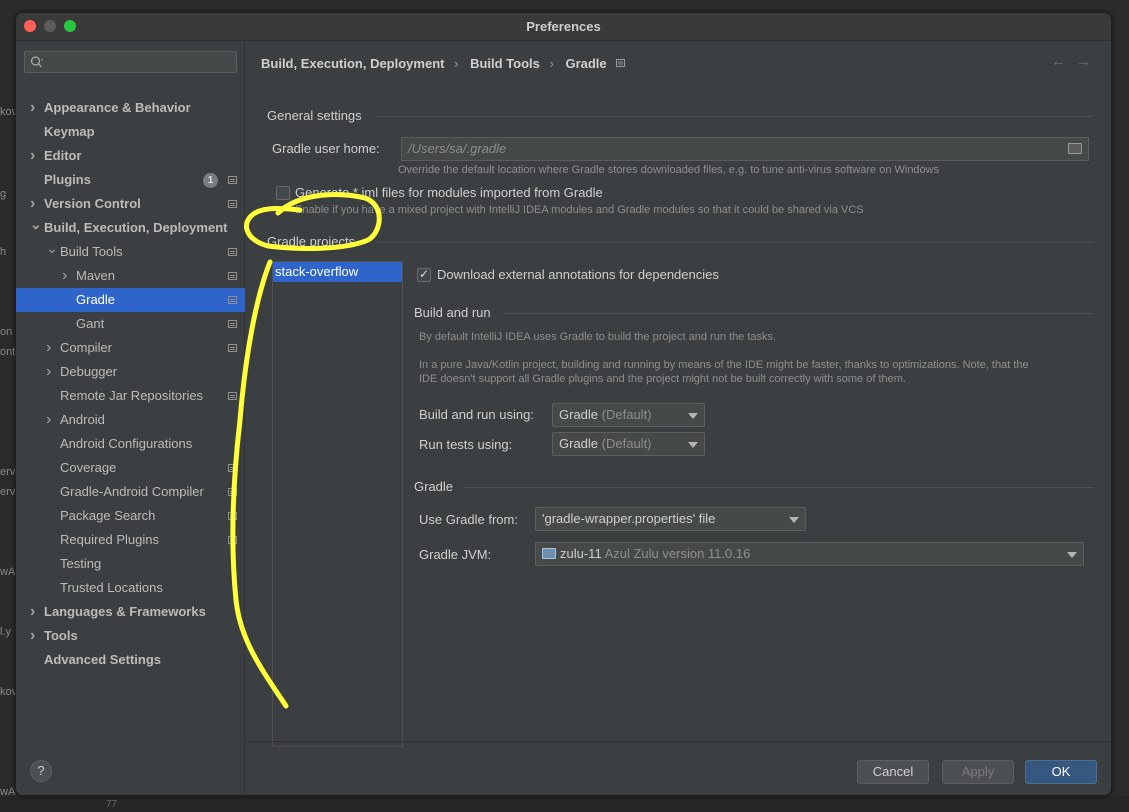  I want to click on sidebar-item-label: Debugger, so click(89, 371).